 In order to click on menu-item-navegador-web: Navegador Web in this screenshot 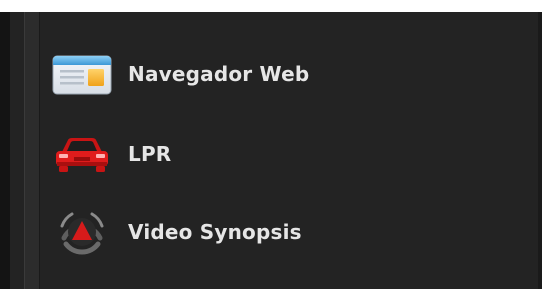, I will do `click(179, 74)`.